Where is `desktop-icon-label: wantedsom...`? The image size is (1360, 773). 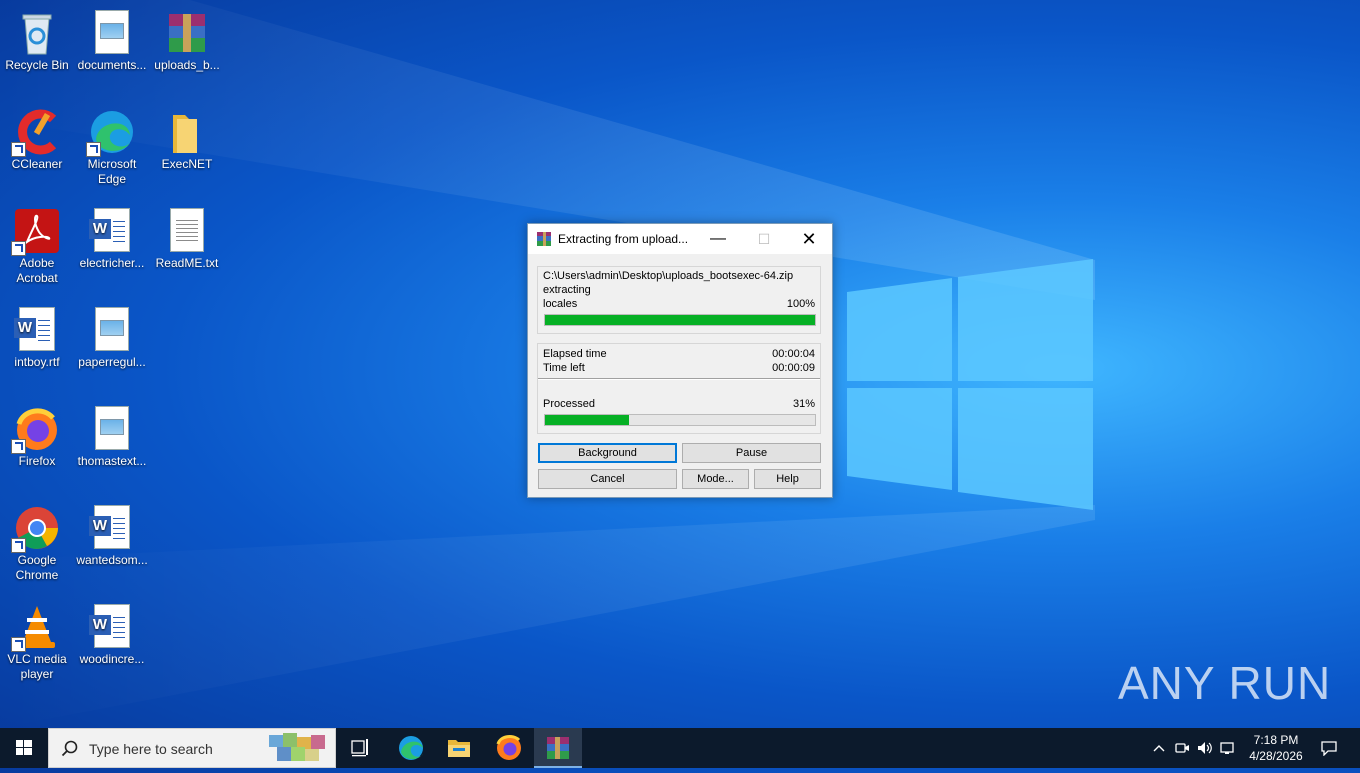
desktop-icon-label: wantedsom... is located at coordinates (112, 560).